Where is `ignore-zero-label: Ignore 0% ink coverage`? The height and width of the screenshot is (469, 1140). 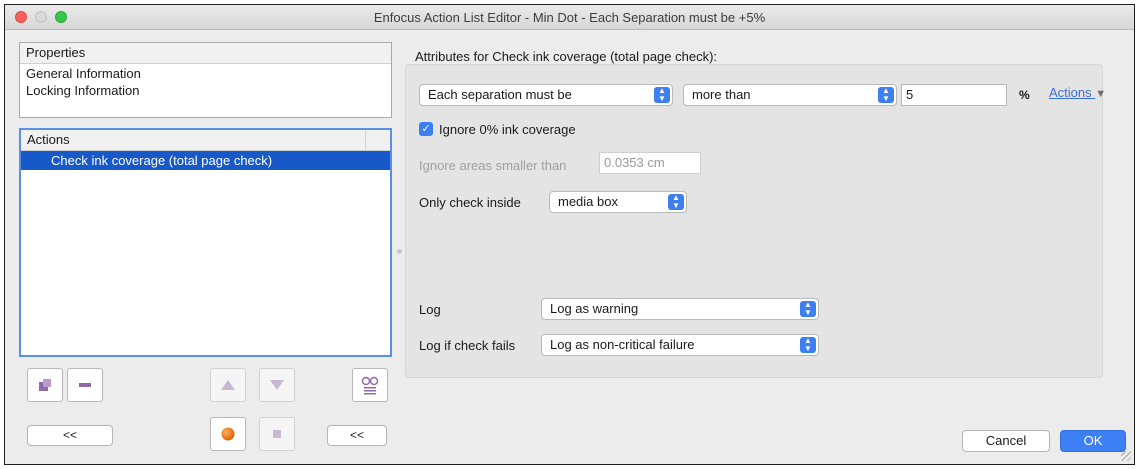 ignore-zero-label: Ignore 0% ink coverage is located at coordinates (507, 129).